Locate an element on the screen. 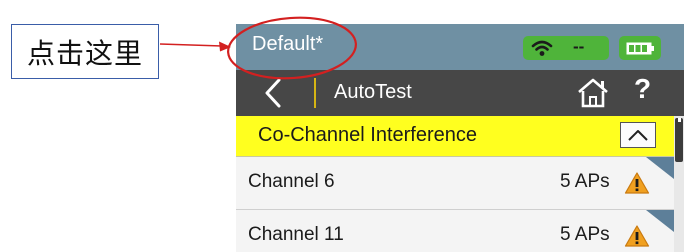 This screenshot has width=684, height=252. home-button is located at coordinates (593, 93).